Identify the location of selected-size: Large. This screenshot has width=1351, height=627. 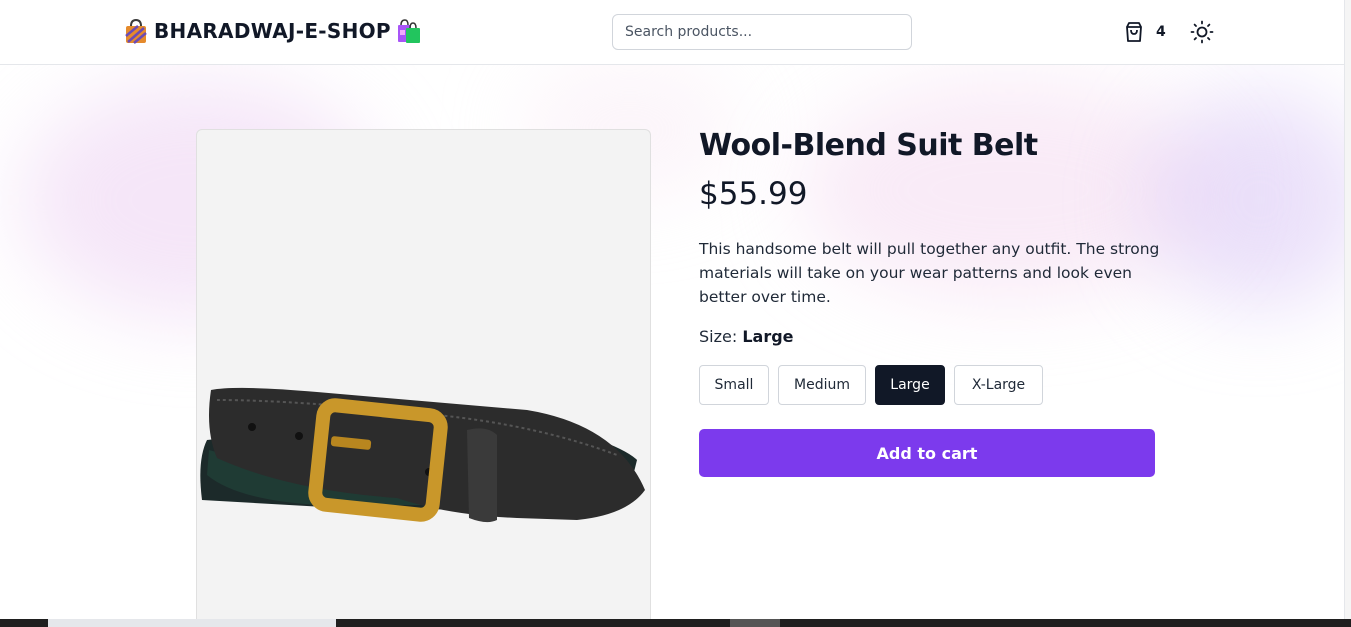
(768, 336).